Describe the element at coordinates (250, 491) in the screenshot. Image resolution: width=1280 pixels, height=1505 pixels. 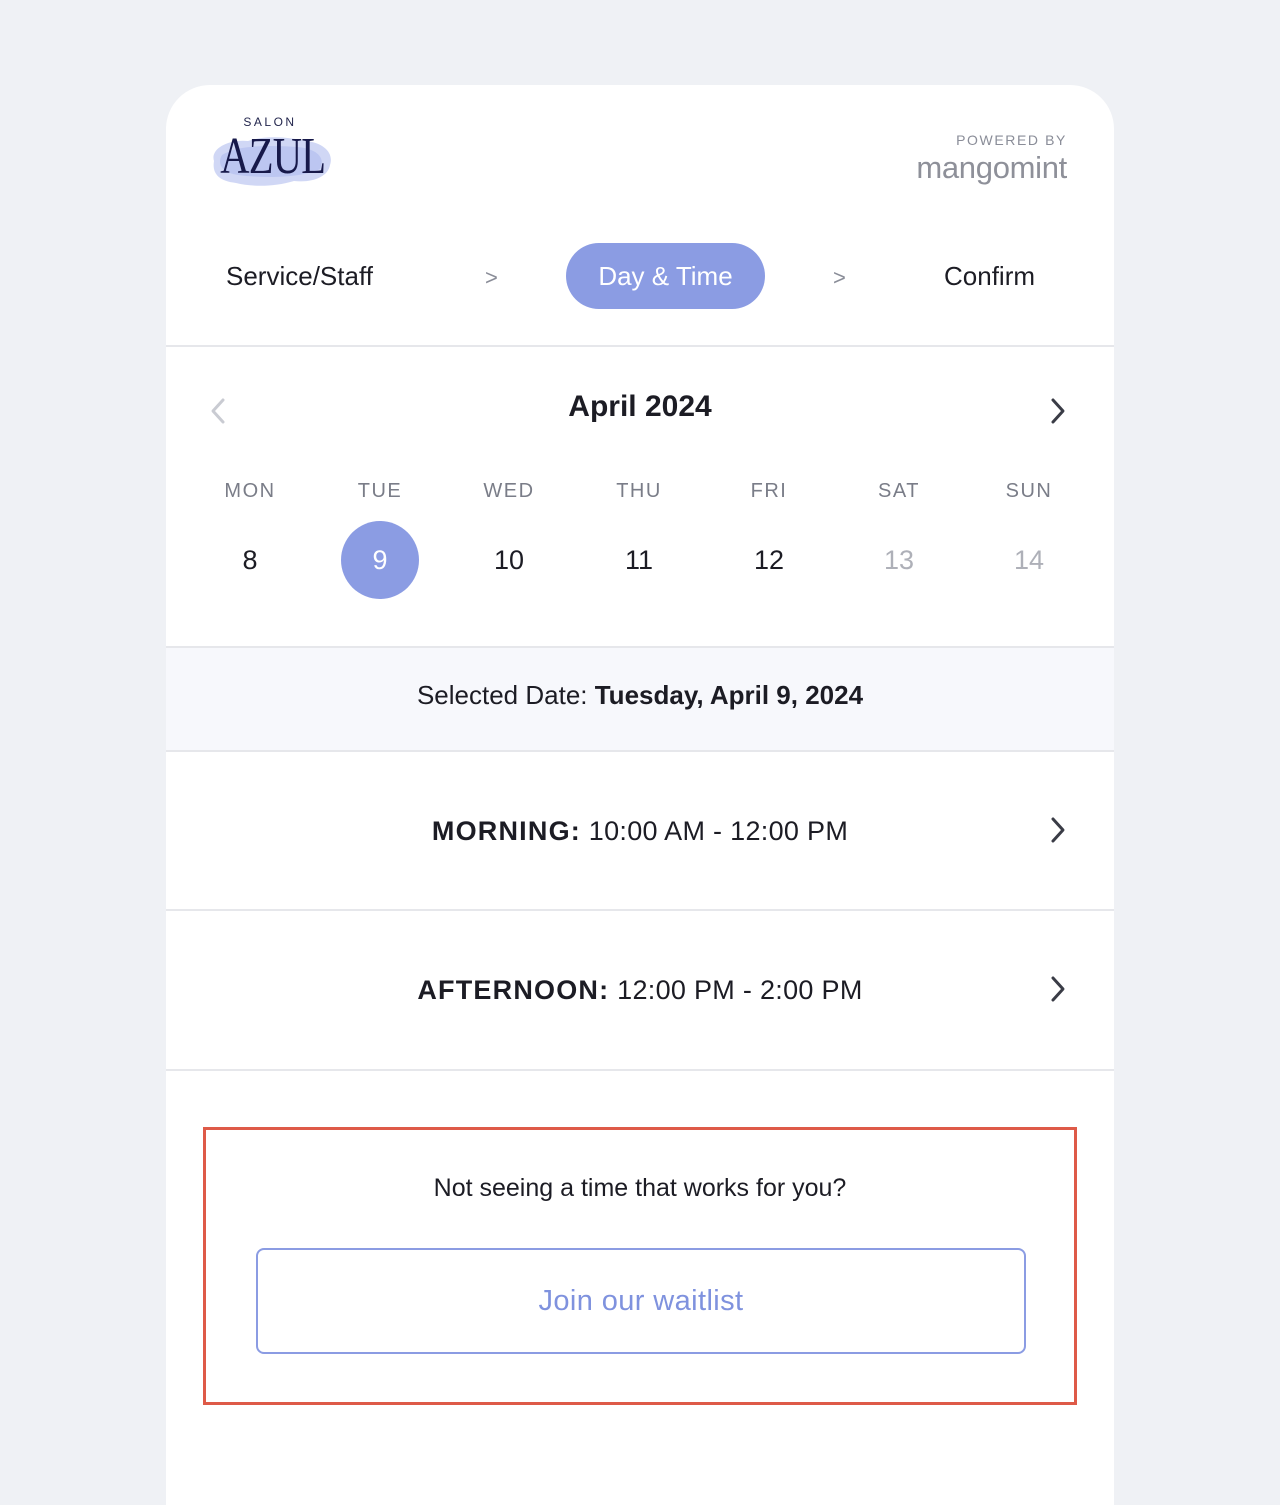
I see `weekday-mon: MON` at that location.